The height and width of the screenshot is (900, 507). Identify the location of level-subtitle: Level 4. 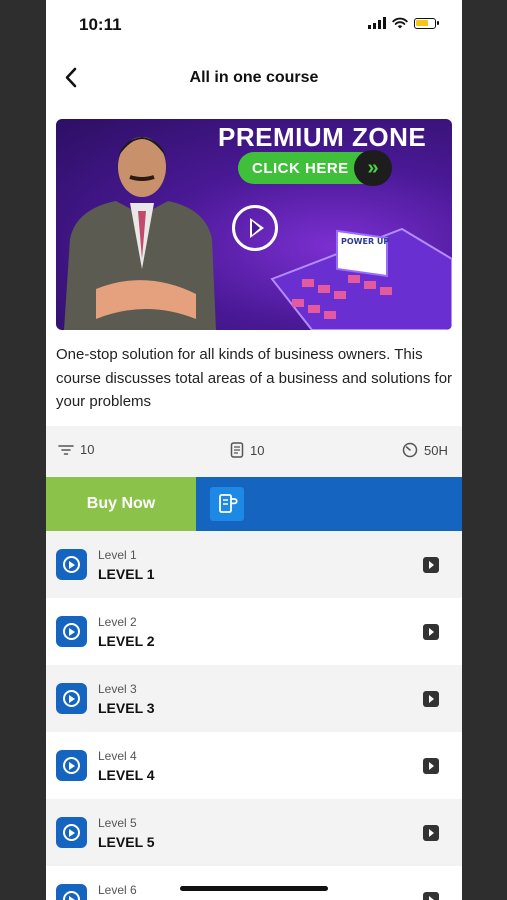
(117, 756).